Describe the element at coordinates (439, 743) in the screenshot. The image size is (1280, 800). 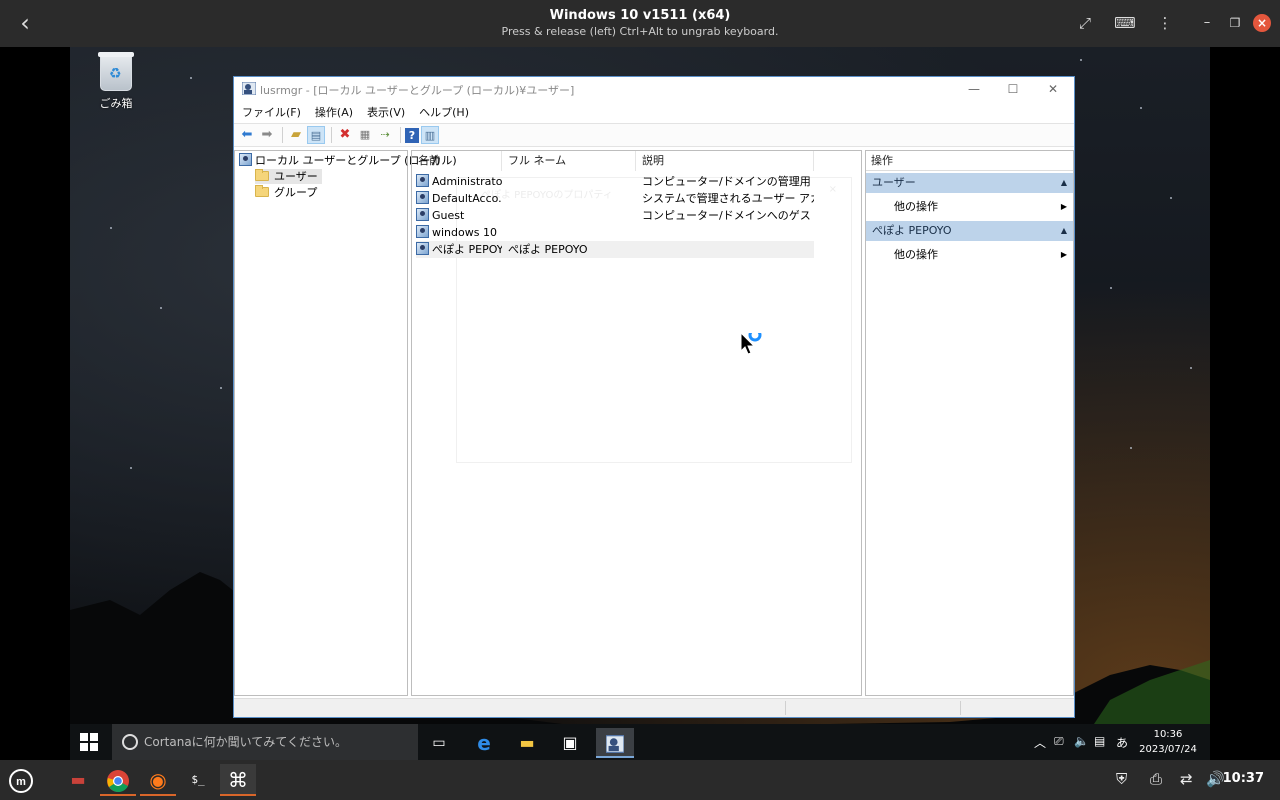
I see `task-view-icon: ▭` at that location.